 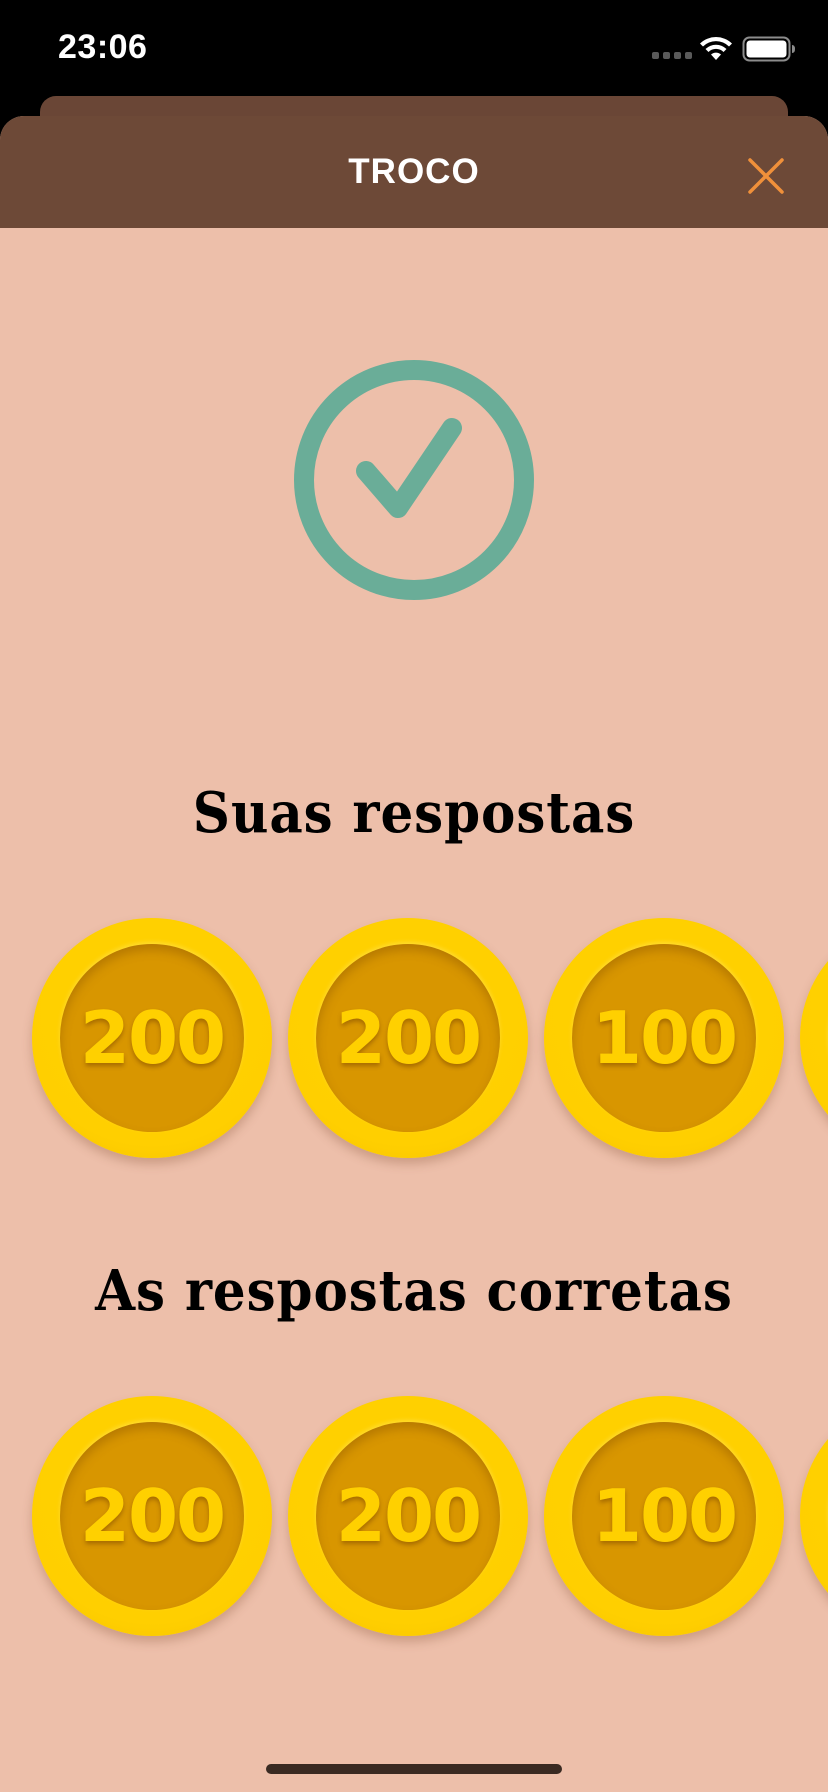 What do you see at coordinates (716, 48) in the screenshot?
I see `wifi-icon` at bounding box center [716, 48].